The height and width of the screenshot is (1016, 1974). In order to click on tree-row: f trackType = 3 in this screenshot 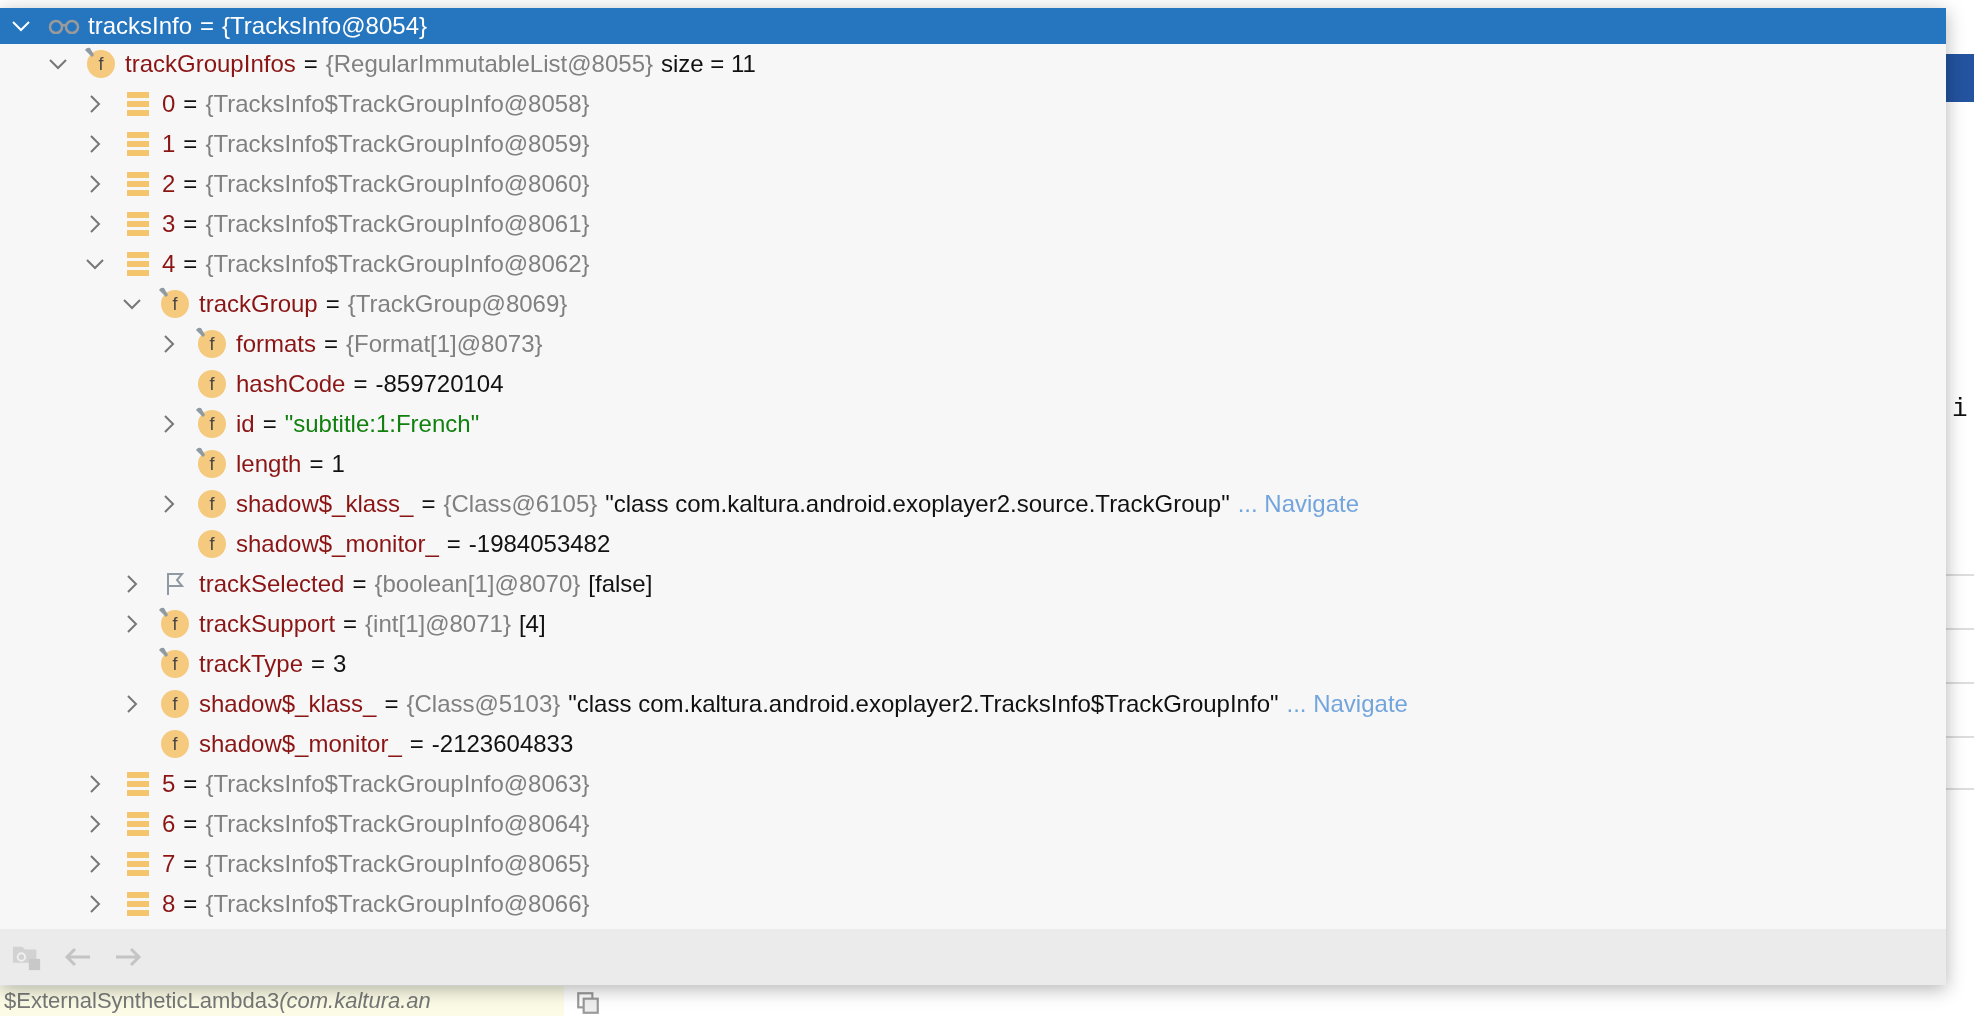, I will do `click(973, 664)`.